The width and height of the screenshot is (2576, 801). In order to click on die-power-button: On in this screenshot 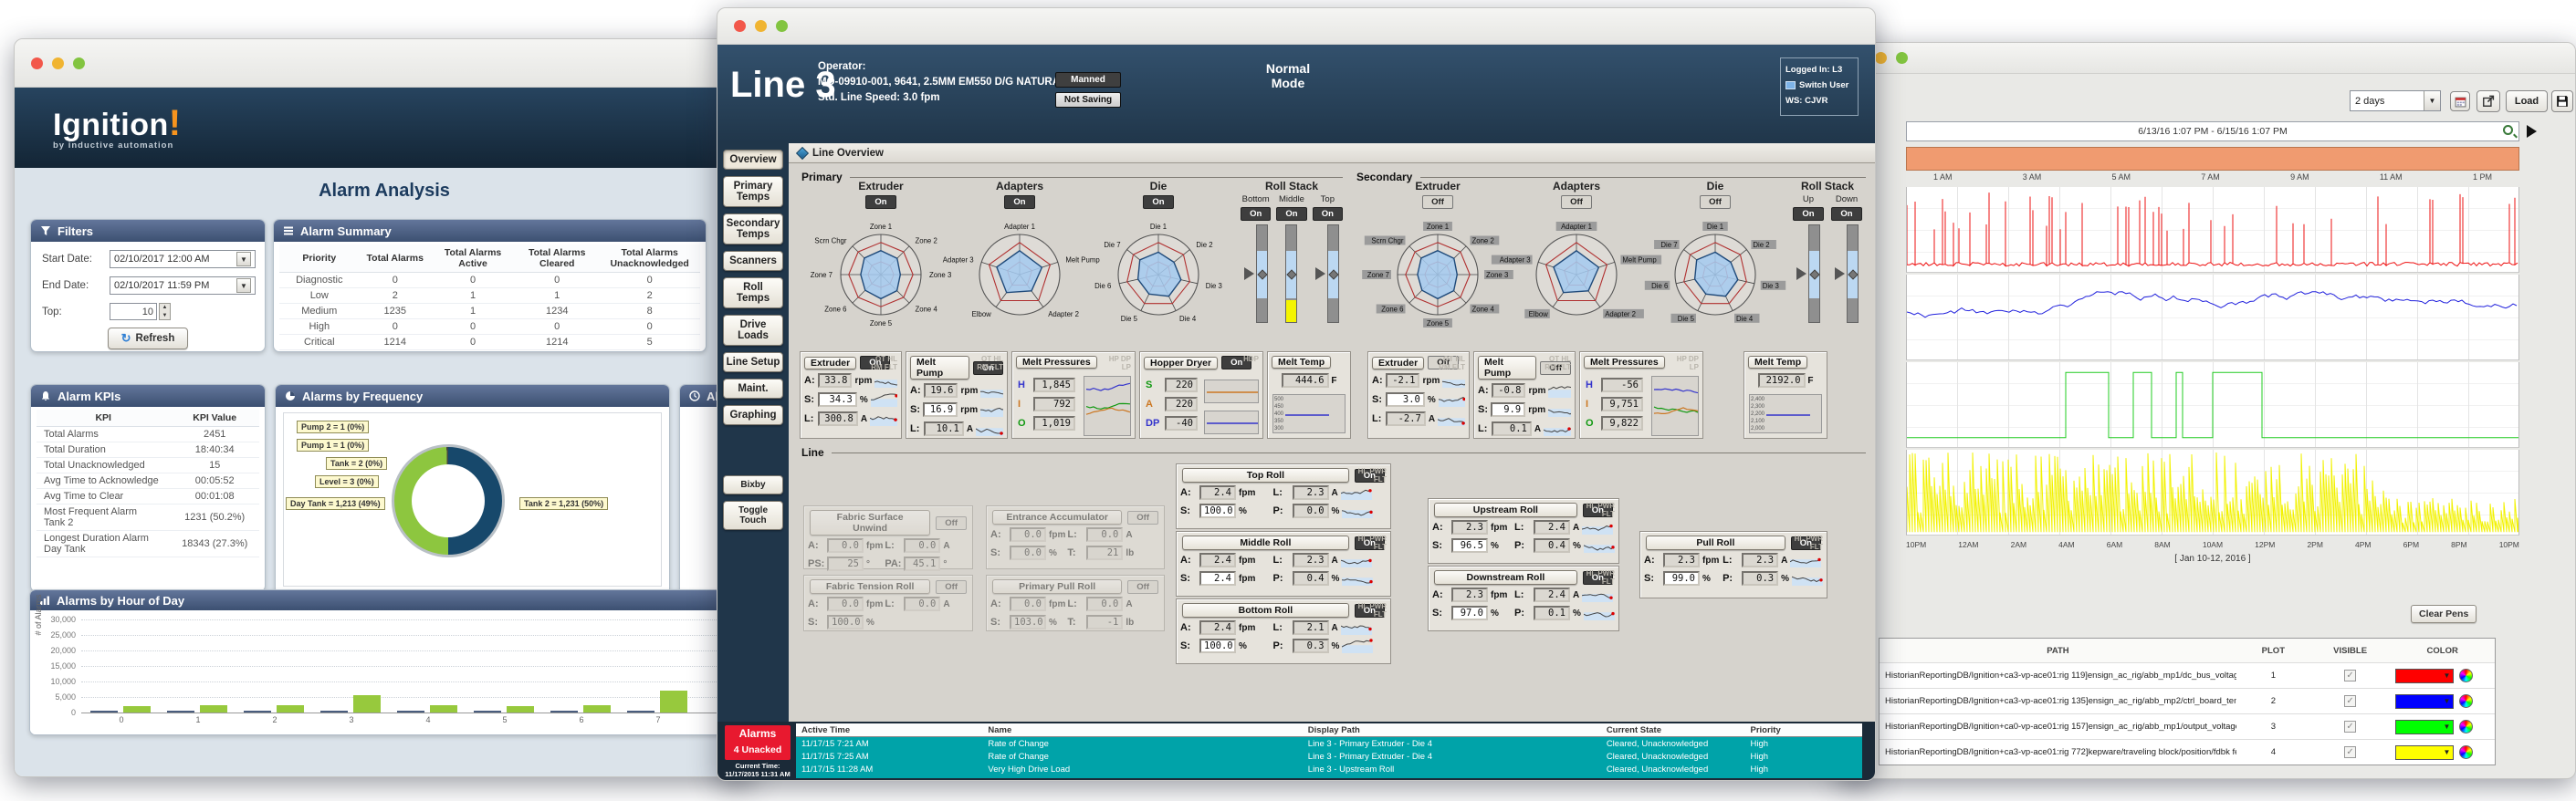, I will do `click(1158, 202)`.